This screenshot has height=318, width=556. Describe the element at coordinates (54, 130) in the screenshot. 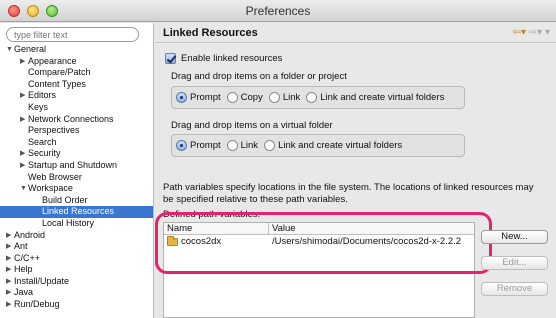

I see `tree-item-label: Perspectives` at that location.